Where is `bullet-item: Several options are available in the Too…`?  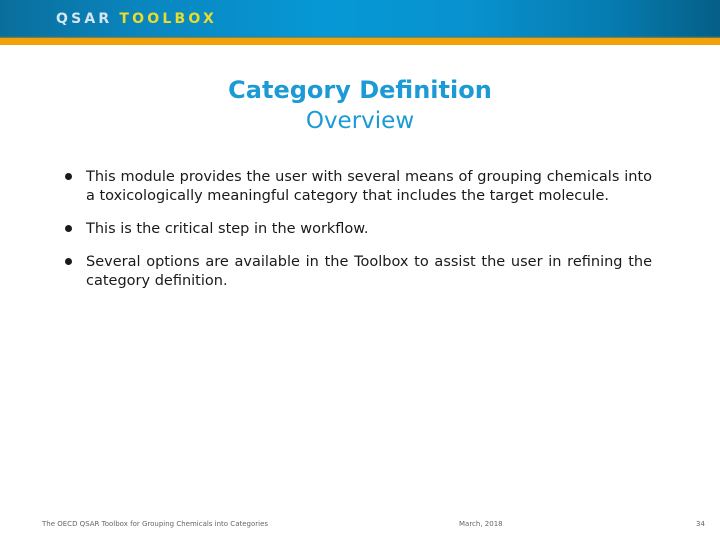 bullet-item: Several options are available in the Too… is located at coordinates (357, 272).